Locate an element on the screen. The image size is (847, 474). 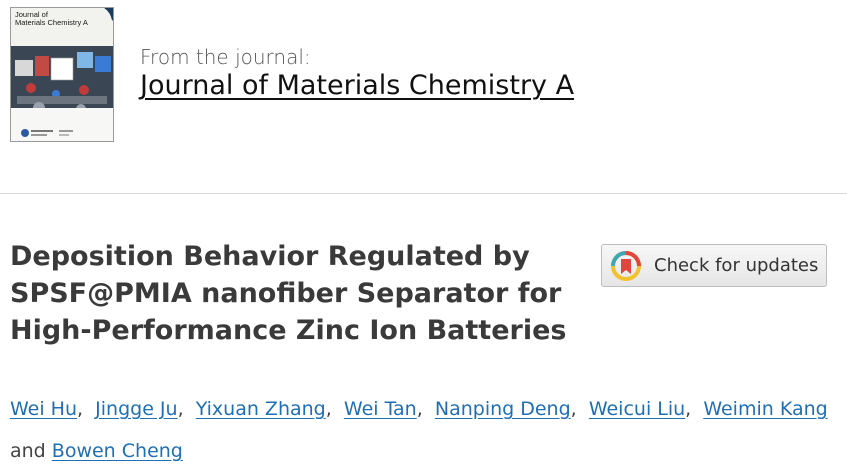
cover-title: Journal of Materials Chemistry A is located at coordinates (51, 19).